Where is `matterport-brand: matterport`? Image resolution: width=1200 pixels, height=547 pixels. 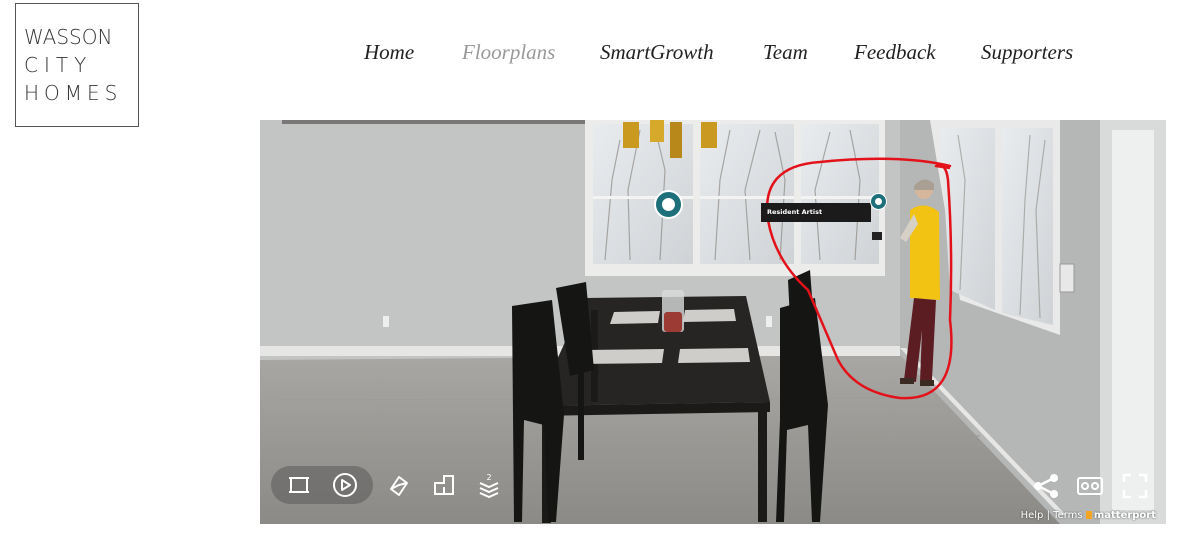
matterport-brand: matterport is located at coordinates (1124, 515).